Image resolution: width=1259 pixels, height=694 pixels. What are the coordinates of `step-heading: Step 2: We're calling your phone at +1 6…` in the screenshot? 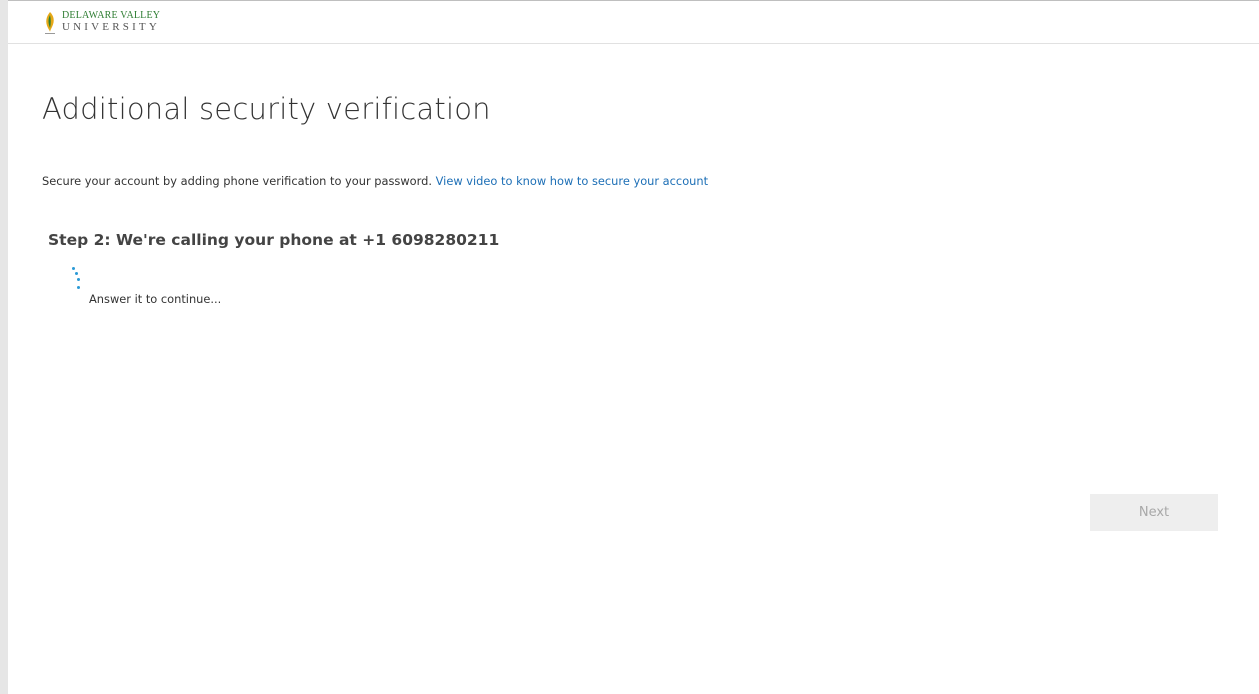 It's located at (274, 240).